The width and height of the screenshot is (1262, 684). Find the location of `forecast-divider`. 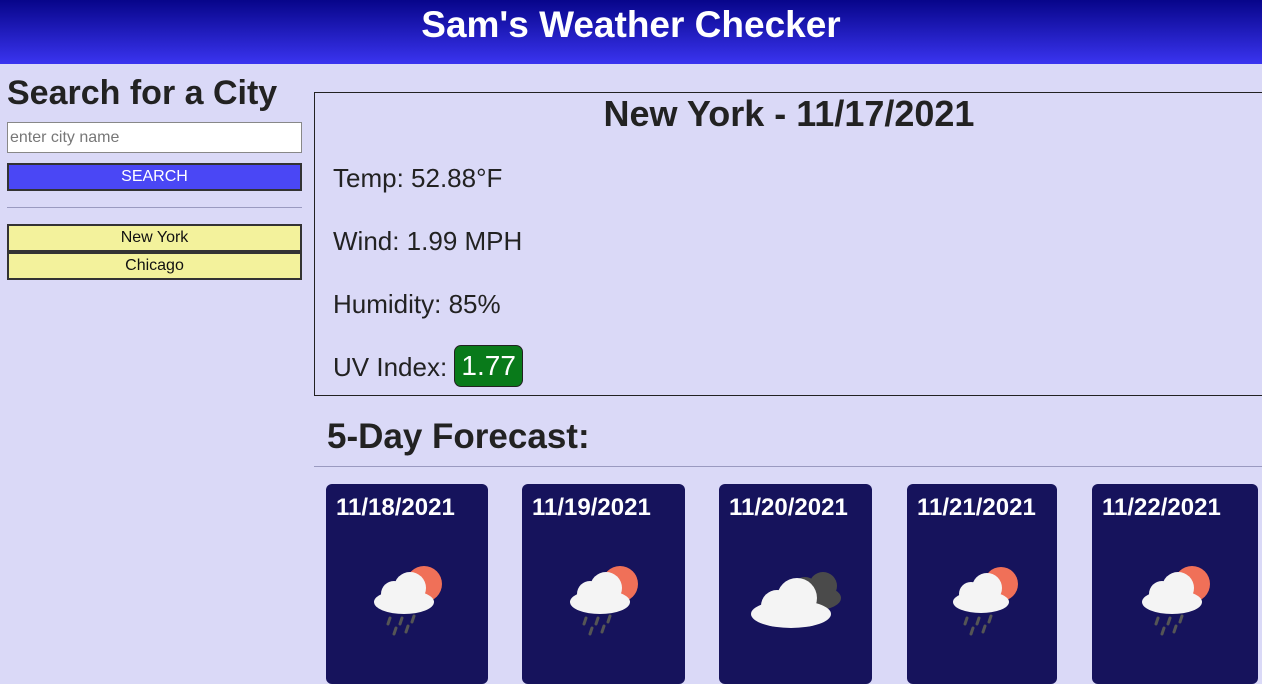

forecast-divider is located at coordinates (788, 466).